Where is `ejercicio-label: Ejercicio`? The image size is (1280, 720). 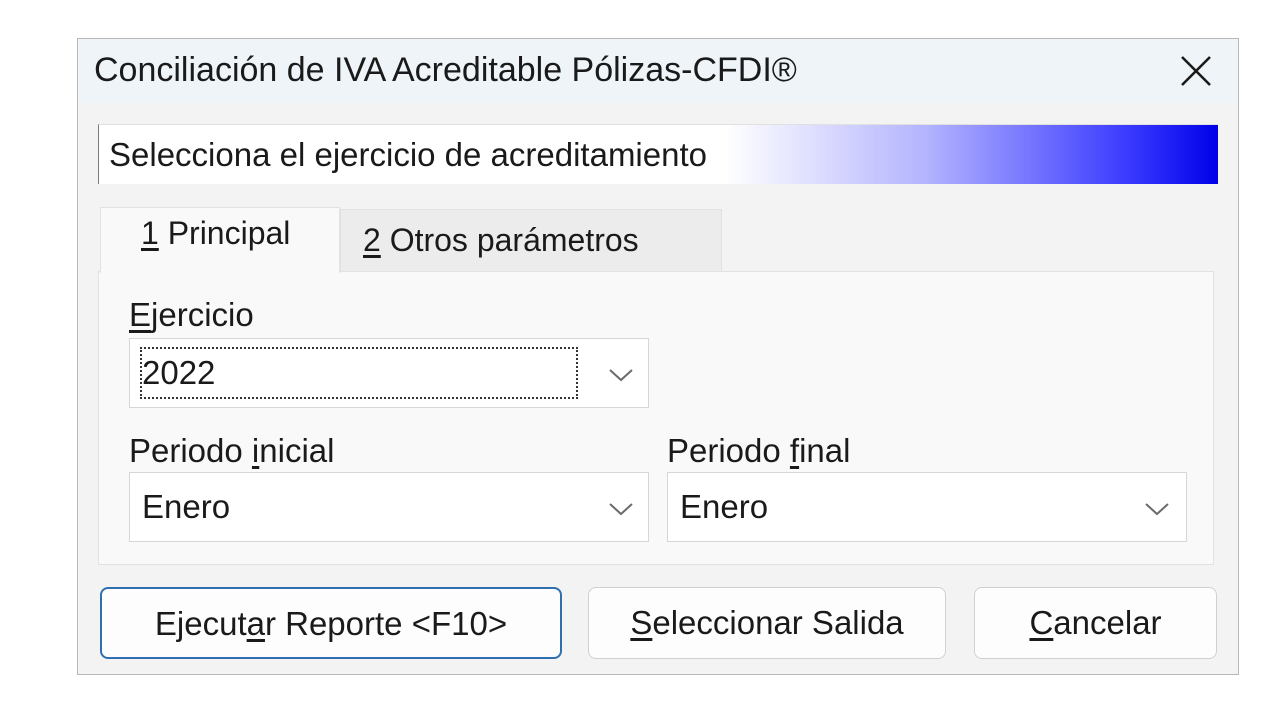
ejercicio-label: Ejercicio is located at coordinates (191, 314).